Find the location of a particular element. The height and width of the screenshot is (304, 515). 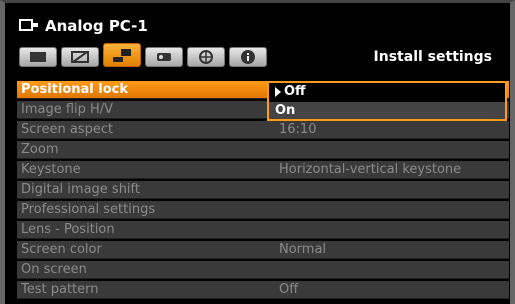

menu-item-value: Normal is located at coordinates (303, 249).